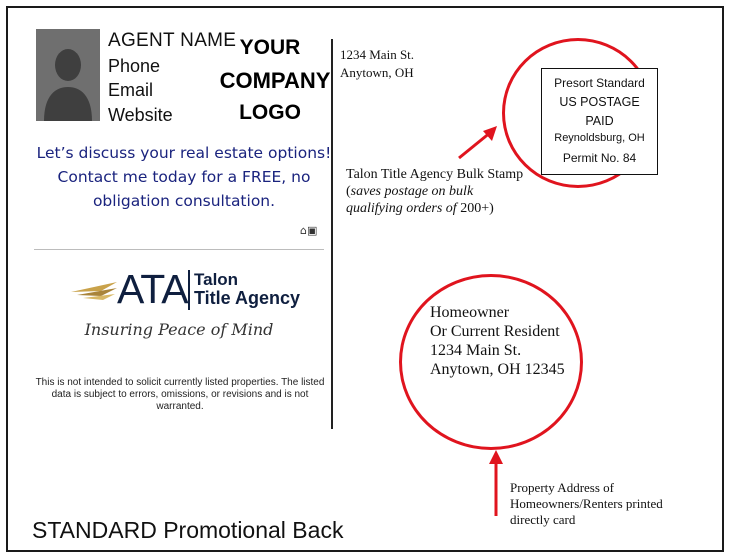 Image resolution: width=732 pixels, height=556 pixels. Describe the element at coordinates (495, 331) in the screenshot. I see `mailing-address-line2: Or Current Resident` at that location.